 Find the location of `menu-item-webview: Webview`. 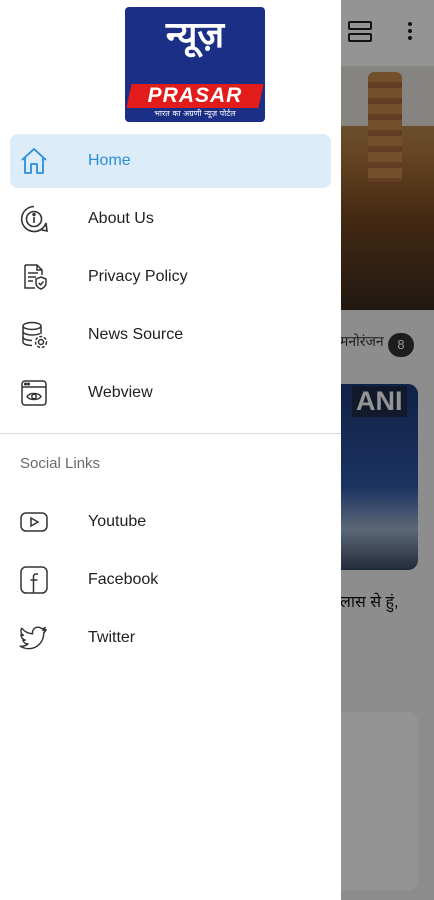

menu-item-webview: Webview is located at coordinates (170, 393).